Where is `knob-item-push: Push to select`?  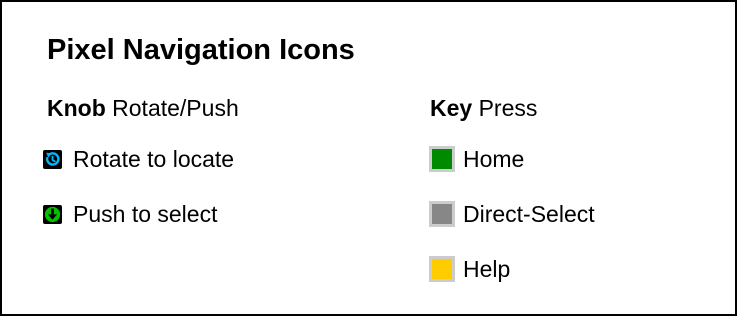
knob-item-push: Push to select is located at coordinates (130, 214).